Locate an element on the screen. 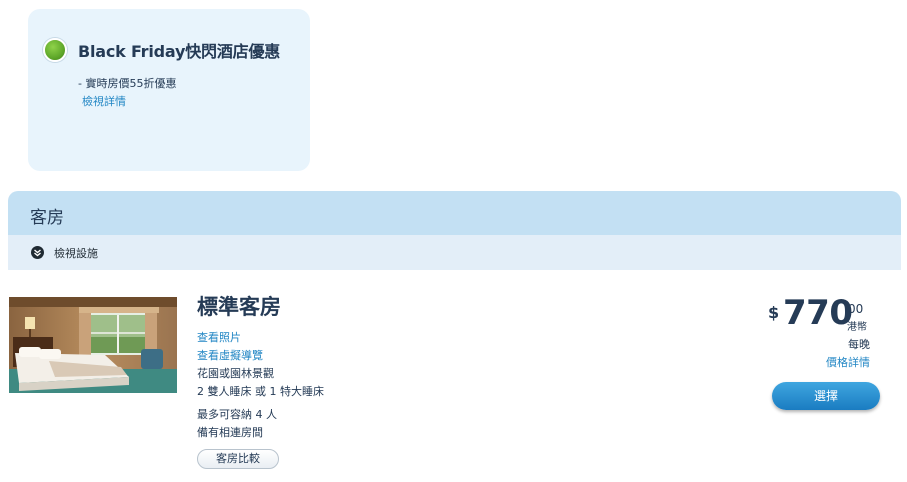 This screenshot has height=482, width=907. select-room-button: 選擇 is located at coordinates (826, 396).